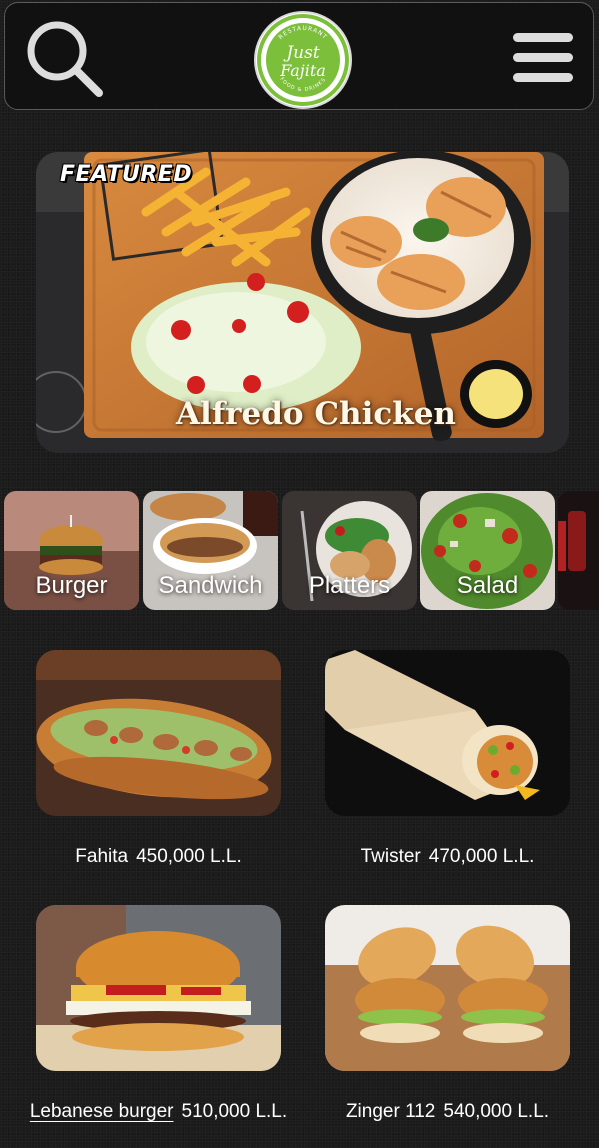 This screenshot has height=1148, width=599. I want to click on product-price: 510,000 L.L., so click(234, 1111).